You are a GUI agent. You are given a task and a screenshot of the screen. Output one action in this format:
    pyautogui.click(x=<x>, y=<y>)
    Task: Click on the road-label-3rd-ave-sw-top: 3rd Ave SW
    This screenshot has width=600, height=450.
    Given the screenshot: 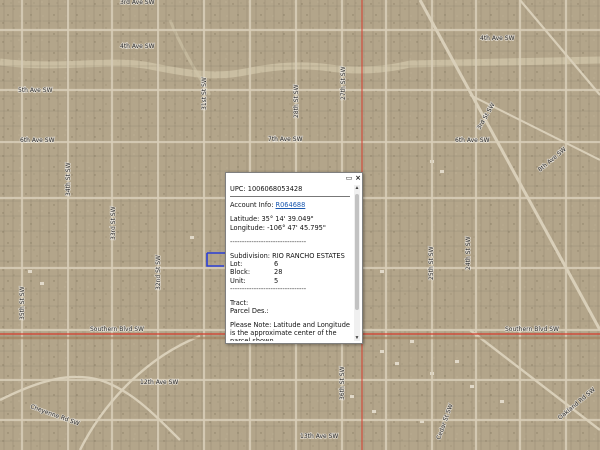 What is the action you would take?
    pyautogui.click(x=137, y=3)
    